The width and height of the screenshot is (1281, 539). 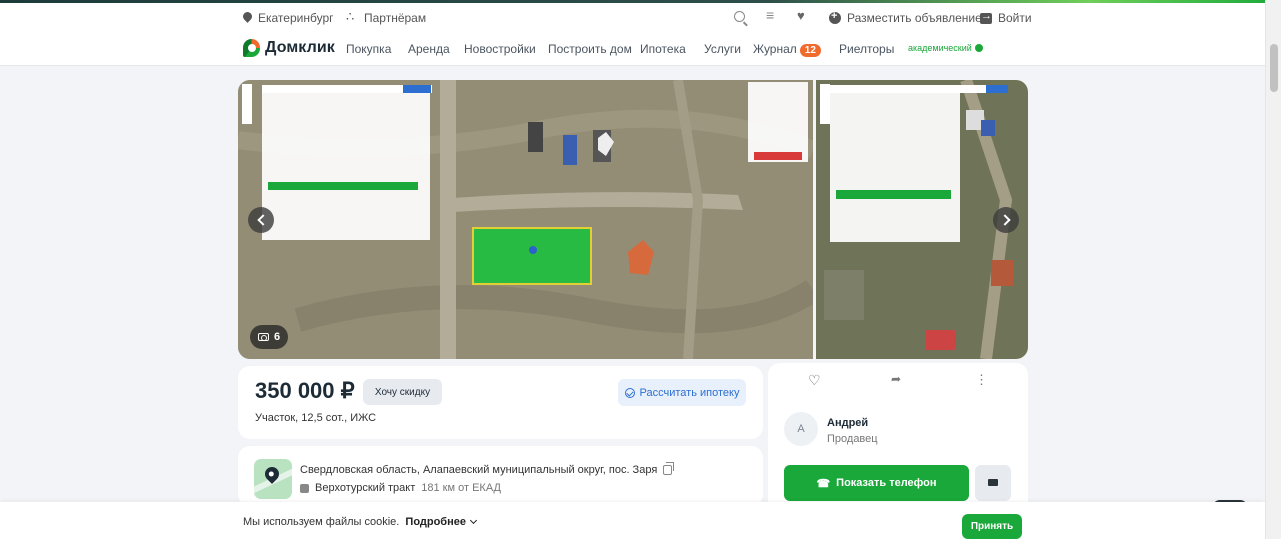 I want to click on show-phone-button: Показать телефон, so click(x=876, y=483).